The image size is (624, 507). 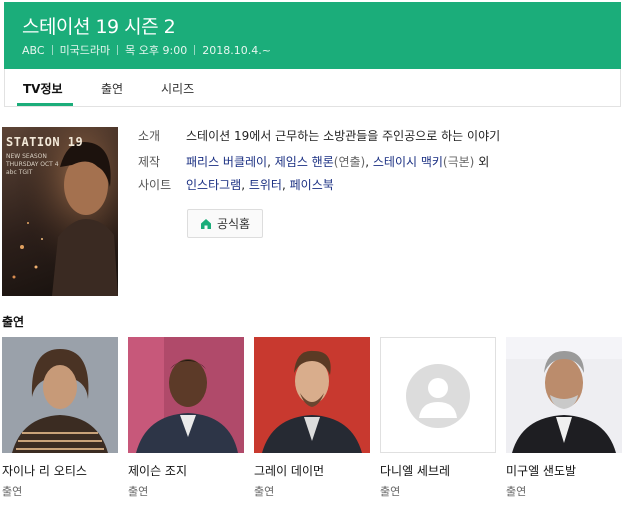 I want to click on cast-card: 다니엘 세브레 출연, so click(x=438, y=417).